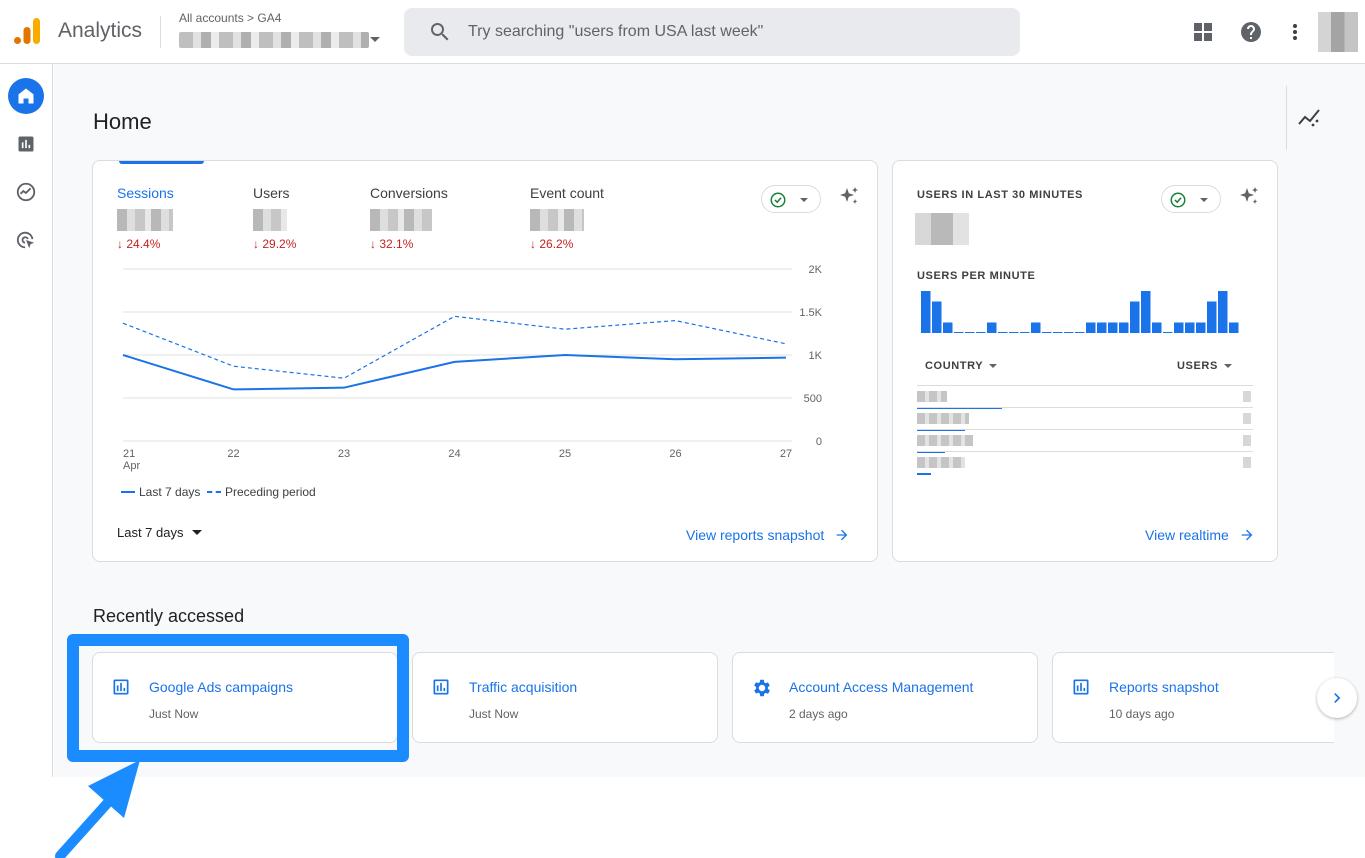 The image size is (1365, 858). What do you see at coordinates (143, 244) in the screenshot?
I see `metric-change: 24.4%` at bounding box center [143, 244].